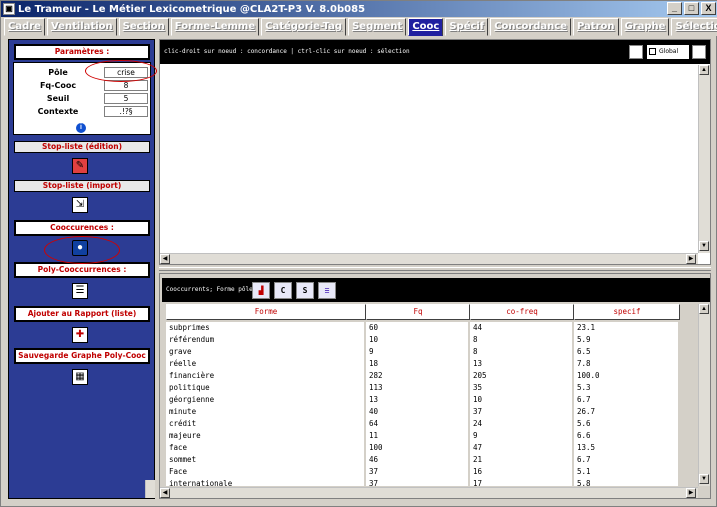 The height and width of the screenshot is (507, 717). Describe the element at coordinates (377, 27) in the screenshot. I see `tab-segment: Segment` at that location.